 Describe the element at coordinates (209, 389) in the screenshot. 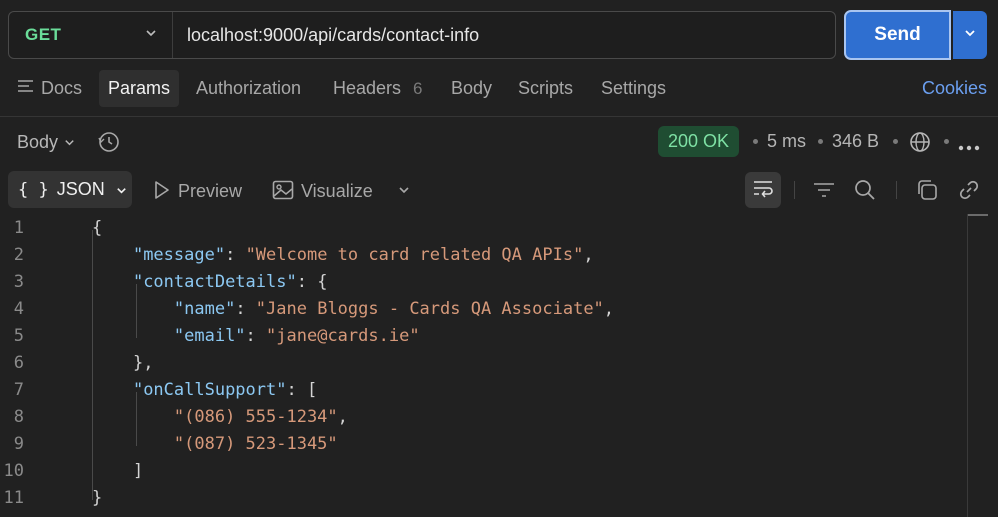

I see `json-key: "onCallSupport"` at that location.